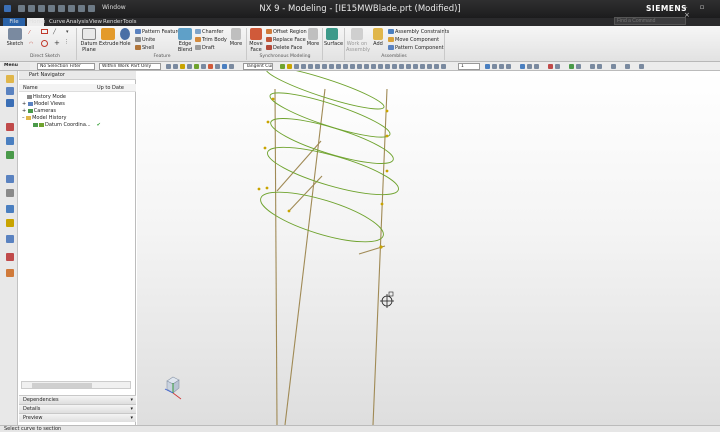 Image resolution: width=720 pixels, height=433 pixels. What do you see at coordinates (89, 40) in the screenshot?
I see `datum-plane-button: Datum Plane` at bounding box center [89, 40].